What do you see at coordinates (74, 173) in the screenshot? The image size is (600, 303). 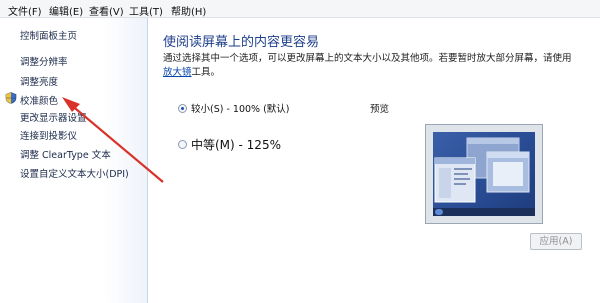 I see `sidebar-item-custom-dpi: 设置自定义文本大小(DPI)` at bounding box center [74, 173].